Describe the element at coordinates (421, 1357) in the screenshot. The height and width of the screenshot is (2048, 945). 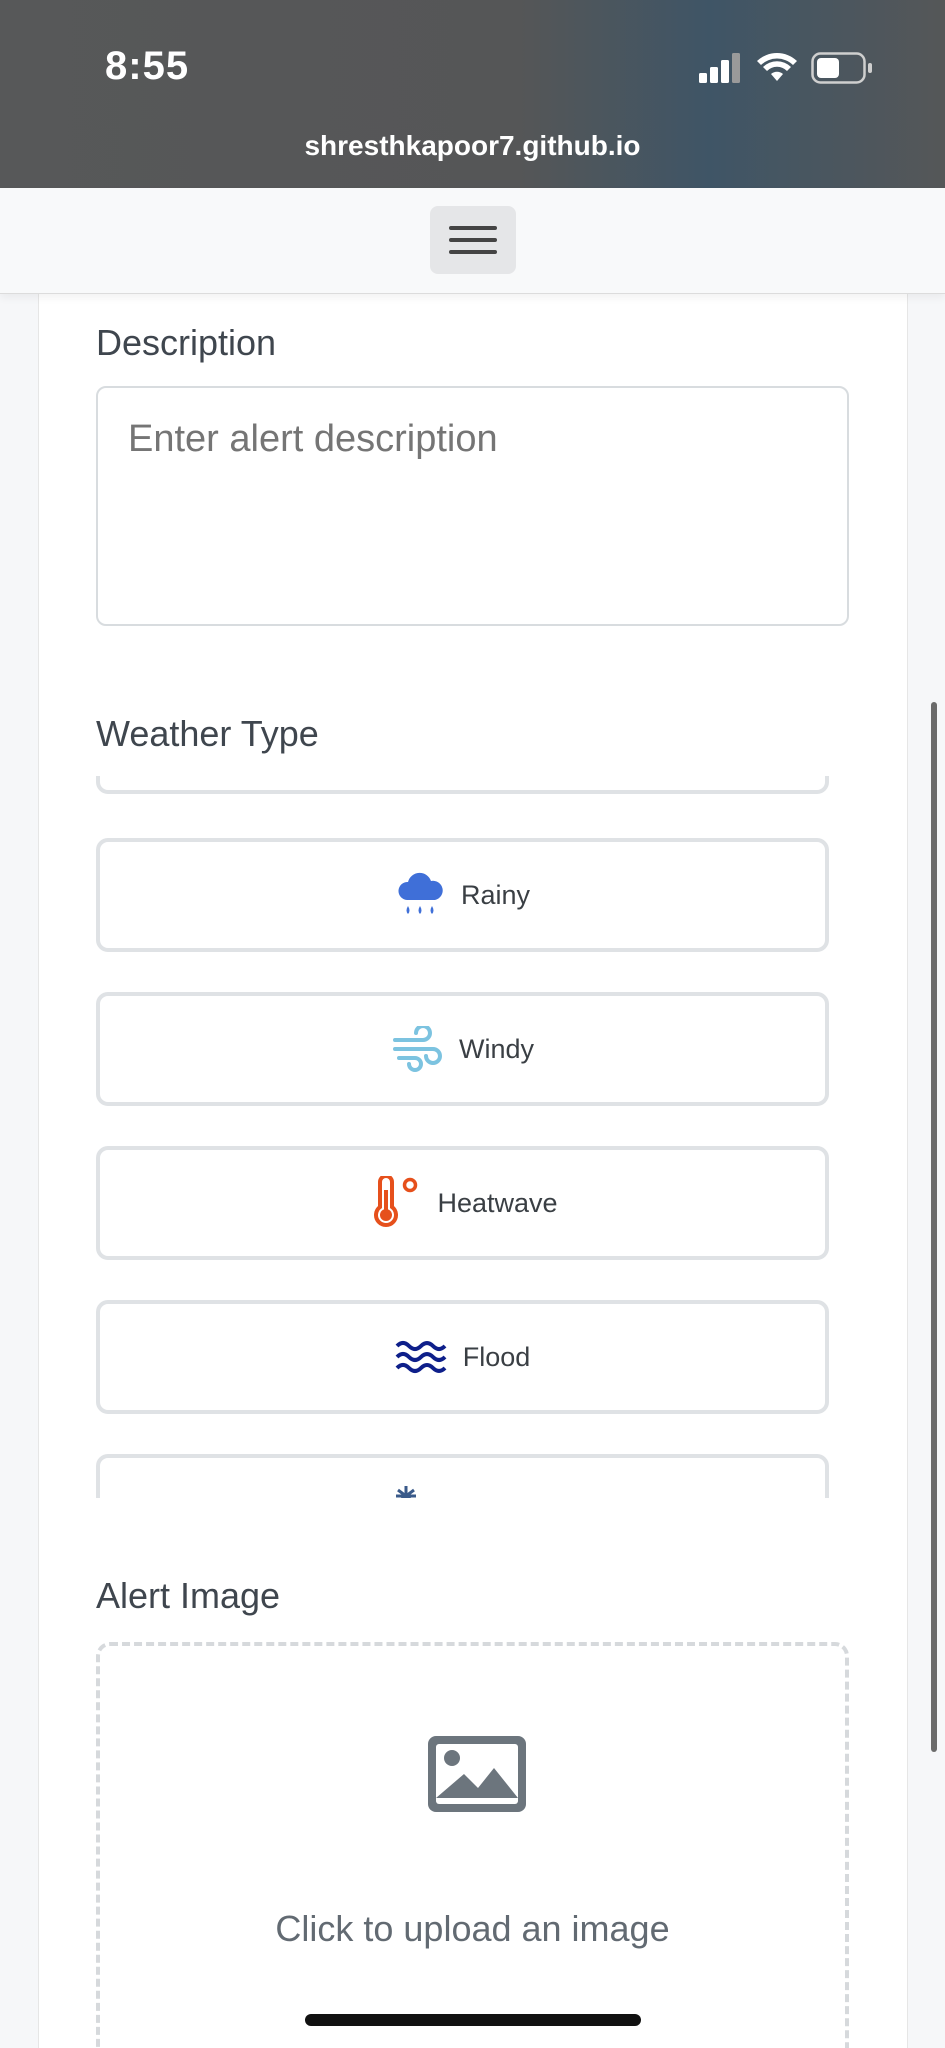
I see `water-waves-icon` at that location.